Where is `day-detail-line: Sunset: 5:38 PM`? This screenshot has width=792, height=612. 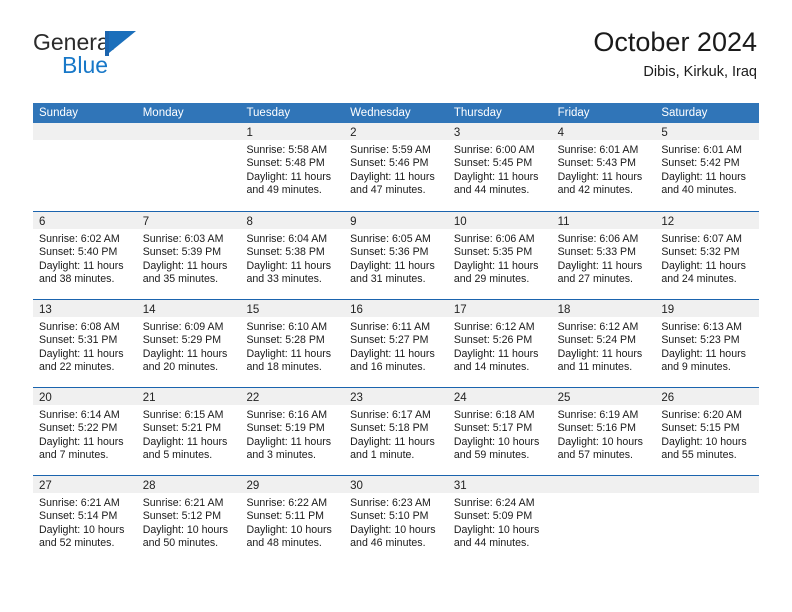 day-detail-line: Sunset: 5:38 PM is located at coordinates (285, 252).